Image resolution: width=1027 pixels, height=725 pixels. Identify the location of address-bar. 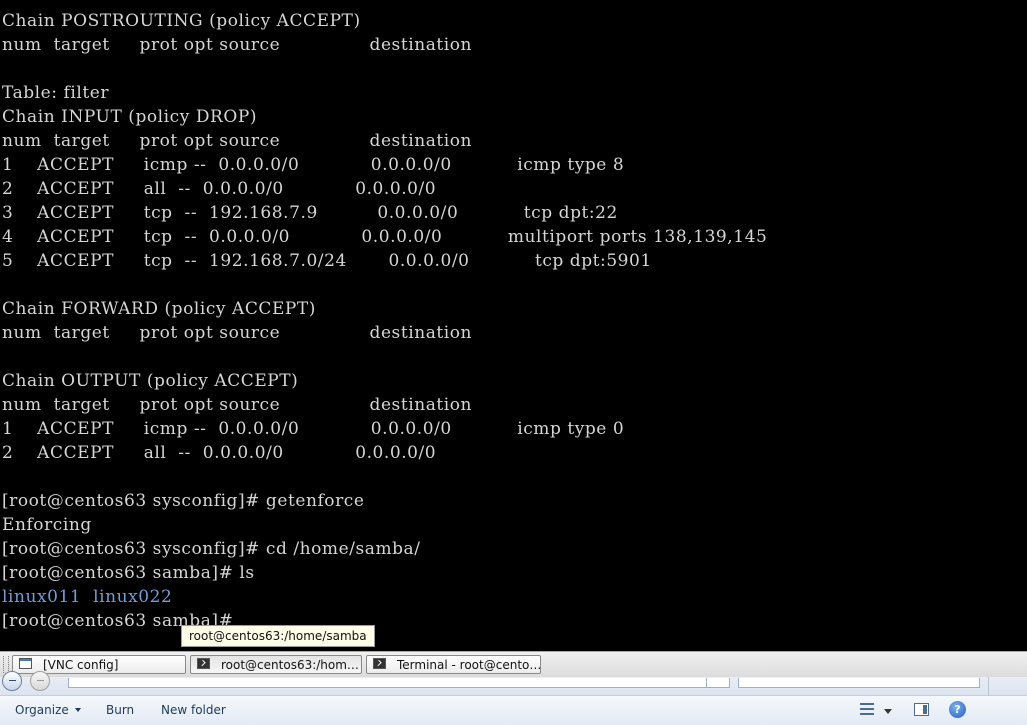
(399, 683).